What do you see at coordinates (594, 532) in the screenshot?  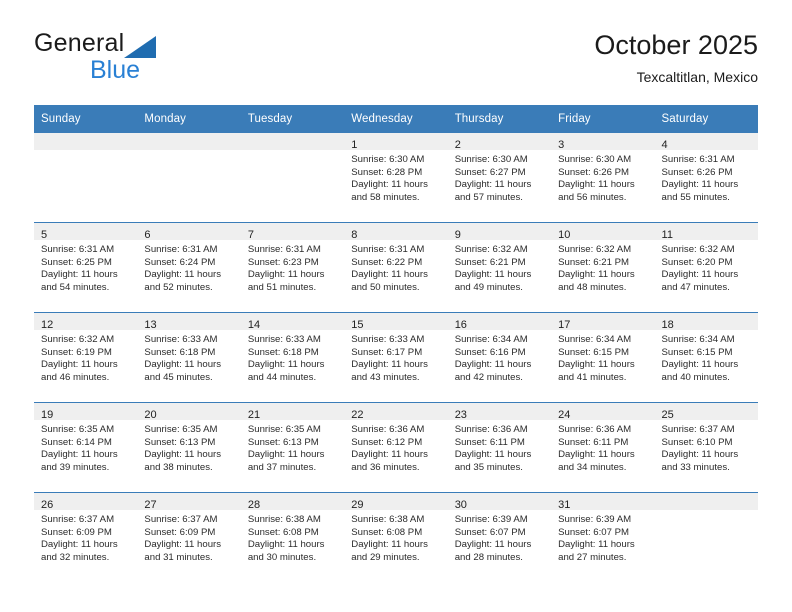 I see `sunset-text: Sunset: 6:07 PM` at bounding box center [594, 532].